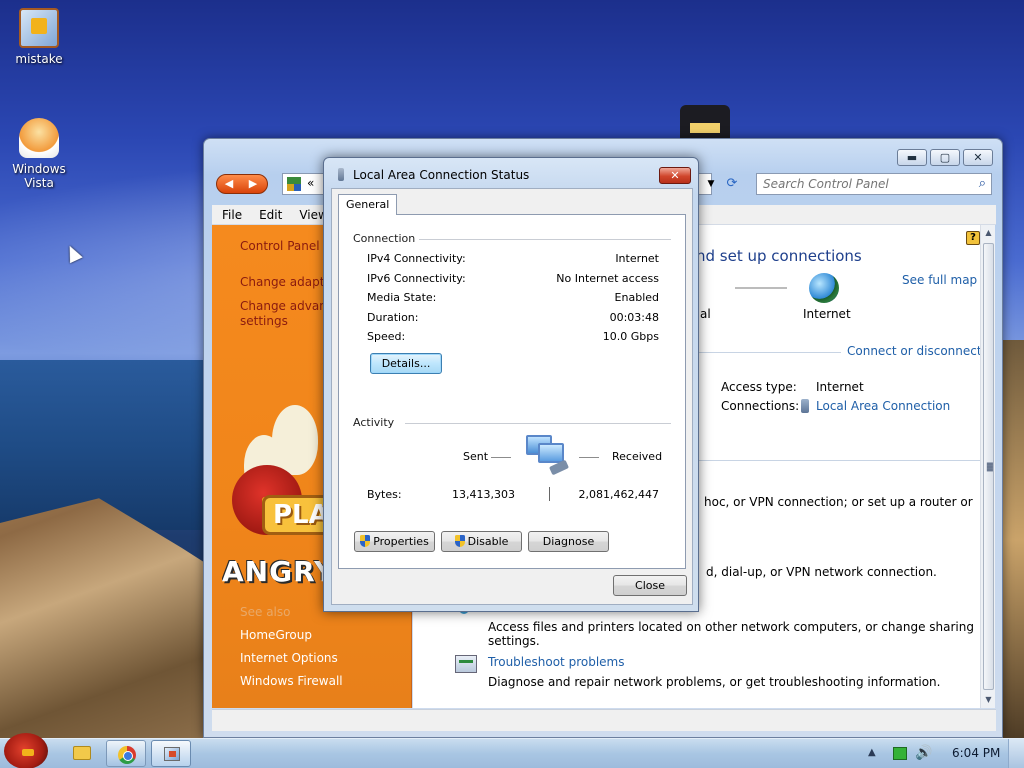  Describe the element at coordinates (26, 750) in the screenshot. I see `start-button` at that location.